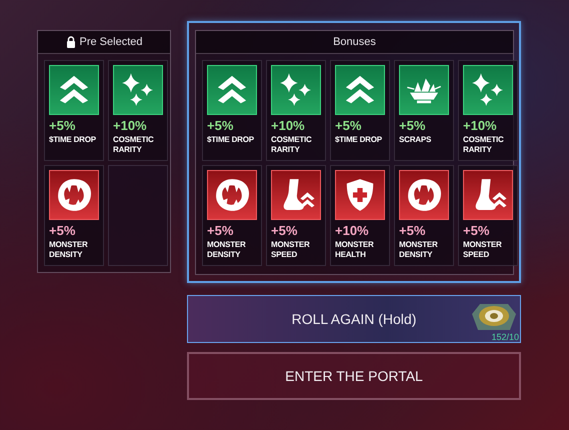  What do you see at coordinates (71, 42) in the screenshot?
I see `lock-icon` at bounding box center [71, 42].